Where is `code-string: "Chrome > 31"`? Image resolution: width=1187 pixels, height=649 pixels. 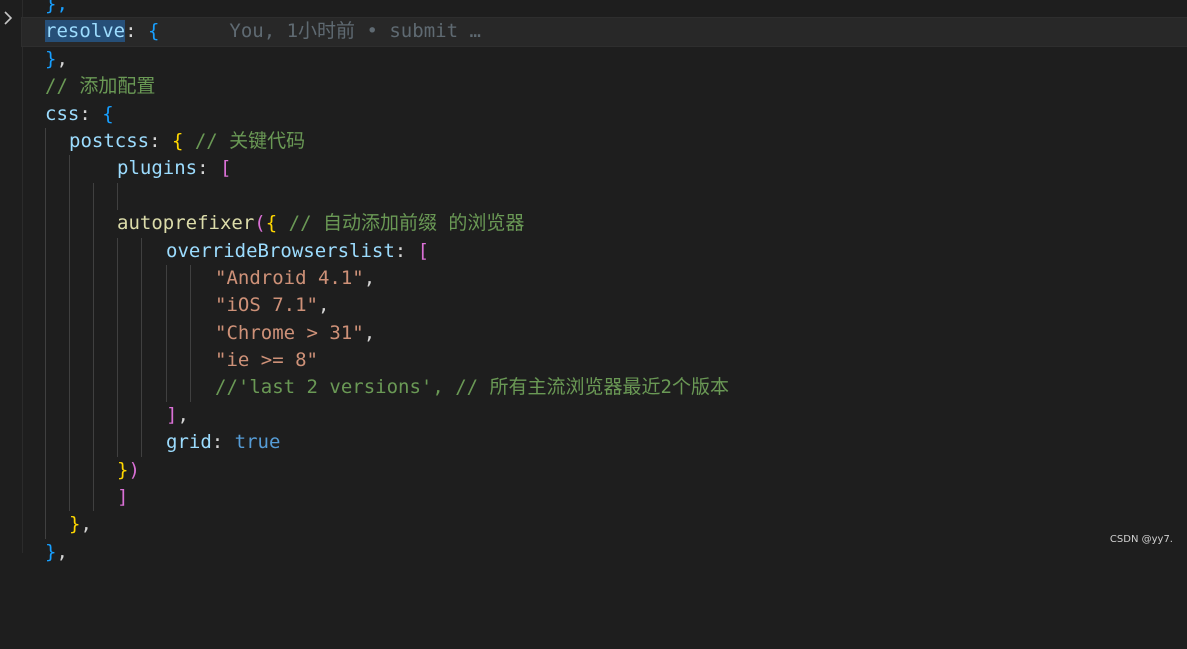
code-string: "Chrome > 31" is located at coordinates (289, 332).